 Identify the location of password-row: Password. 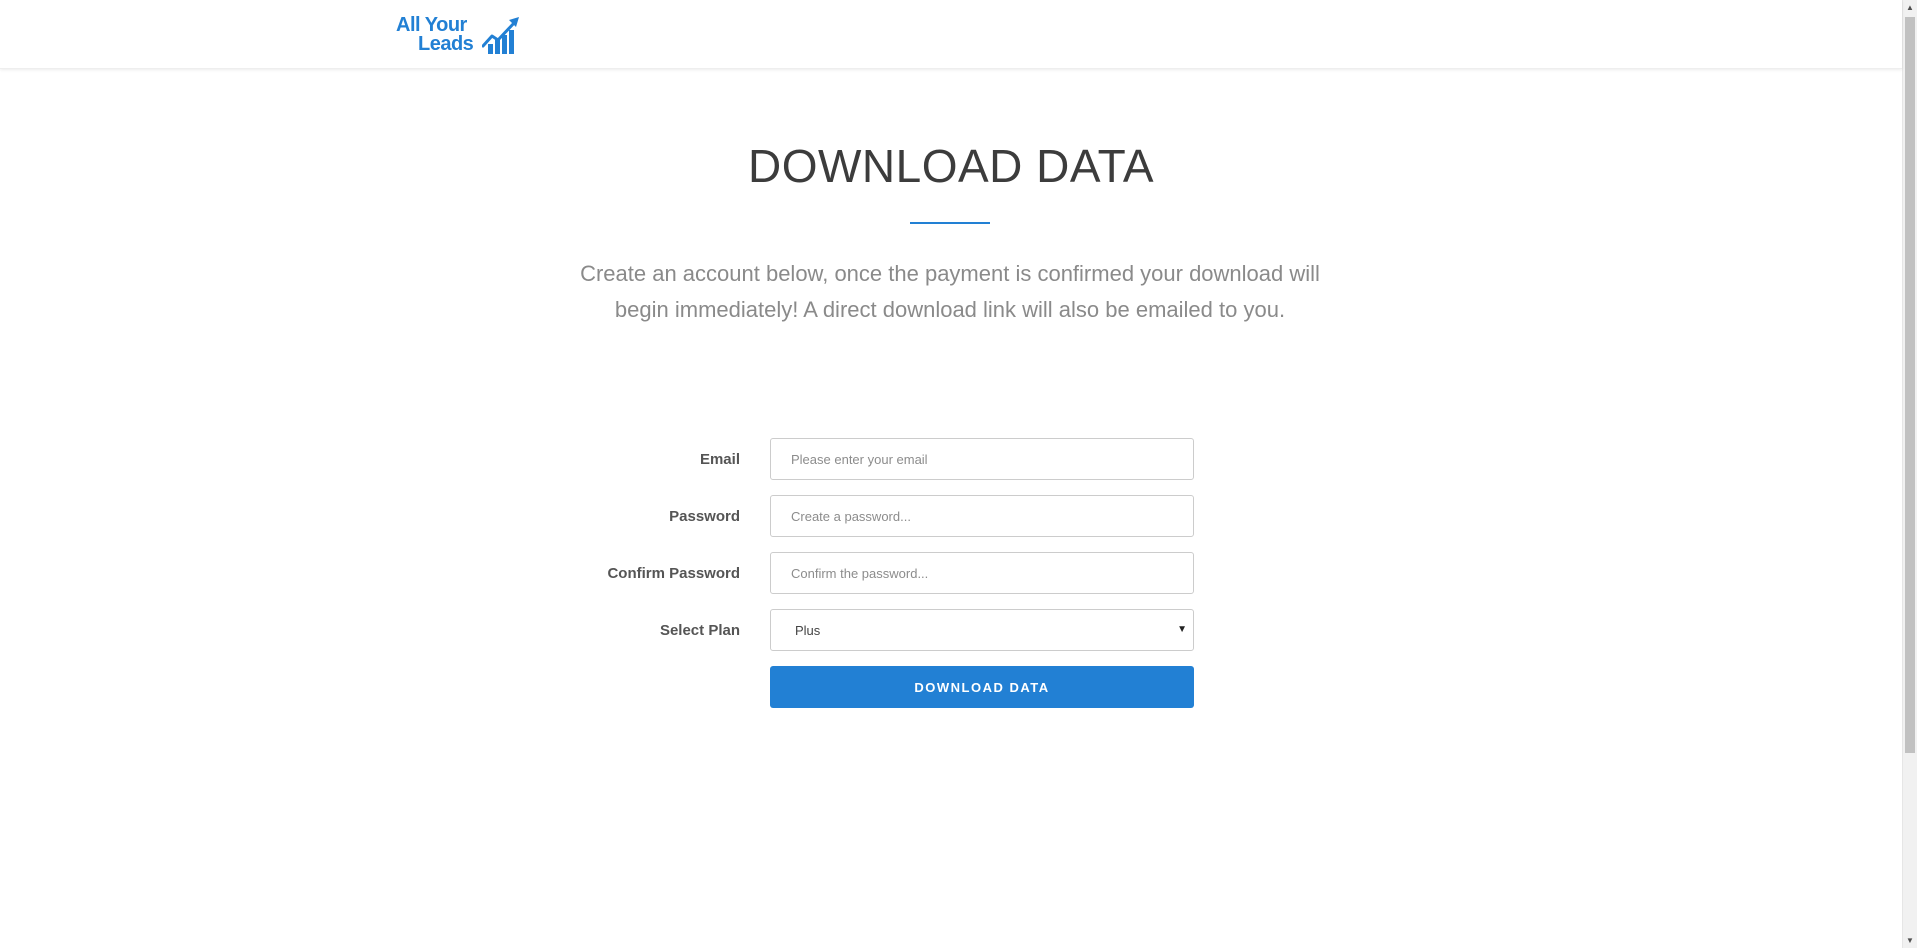
(847, 517).